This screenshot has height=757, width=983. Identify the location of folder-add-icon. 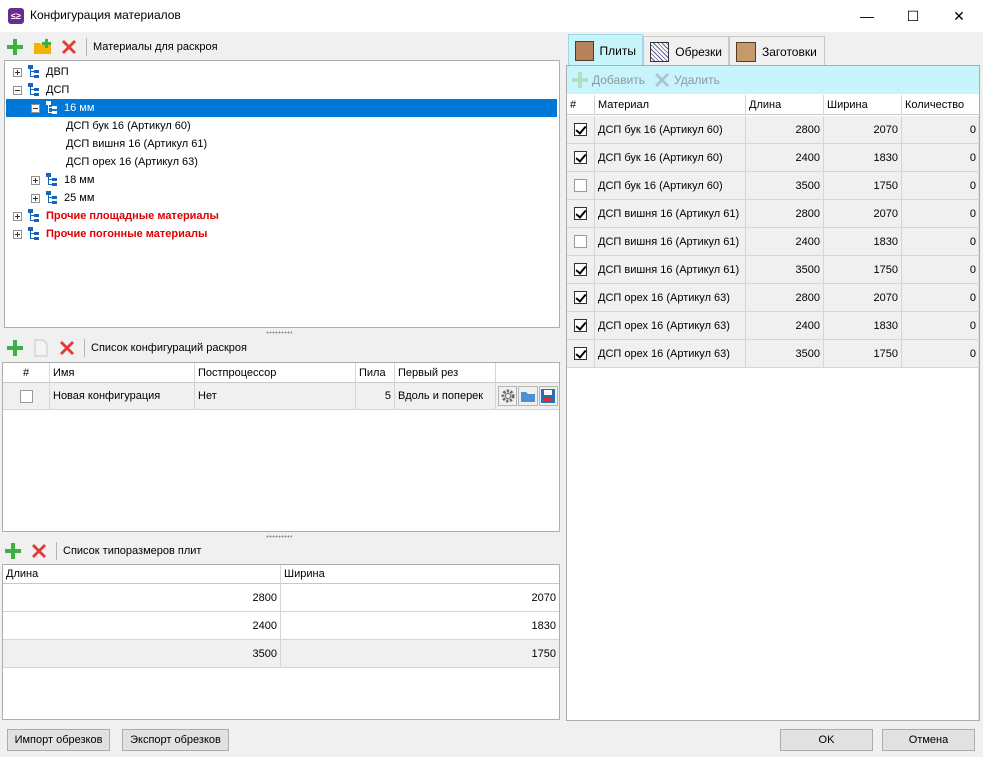
(42, 46).